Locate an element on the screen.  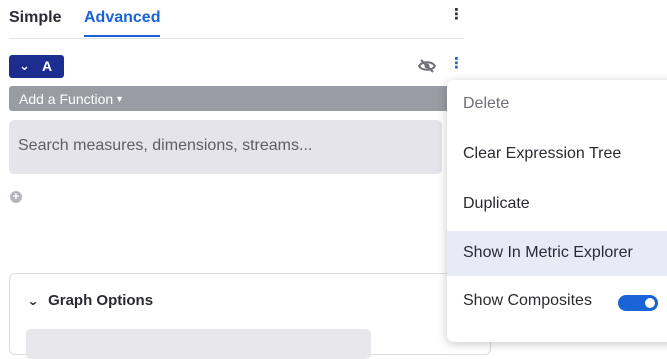
menu-item-label: Show In Metric Explorer is located at coordinates (548, 252).